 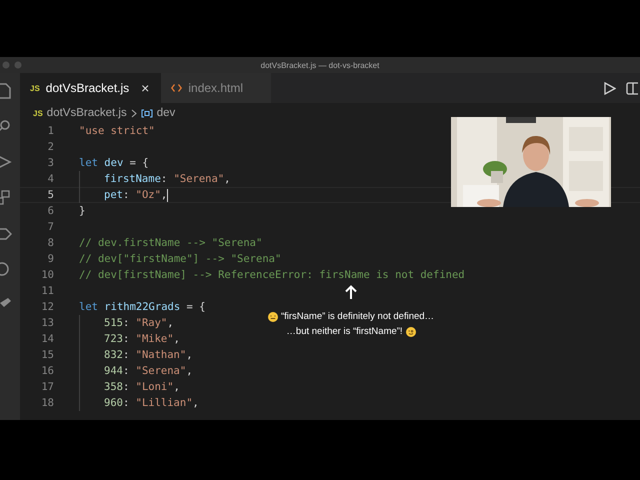 What do you see at coordinates (50, 243) in the screenshot?
I see `line-number: 8` at bounding box center [50, 243].